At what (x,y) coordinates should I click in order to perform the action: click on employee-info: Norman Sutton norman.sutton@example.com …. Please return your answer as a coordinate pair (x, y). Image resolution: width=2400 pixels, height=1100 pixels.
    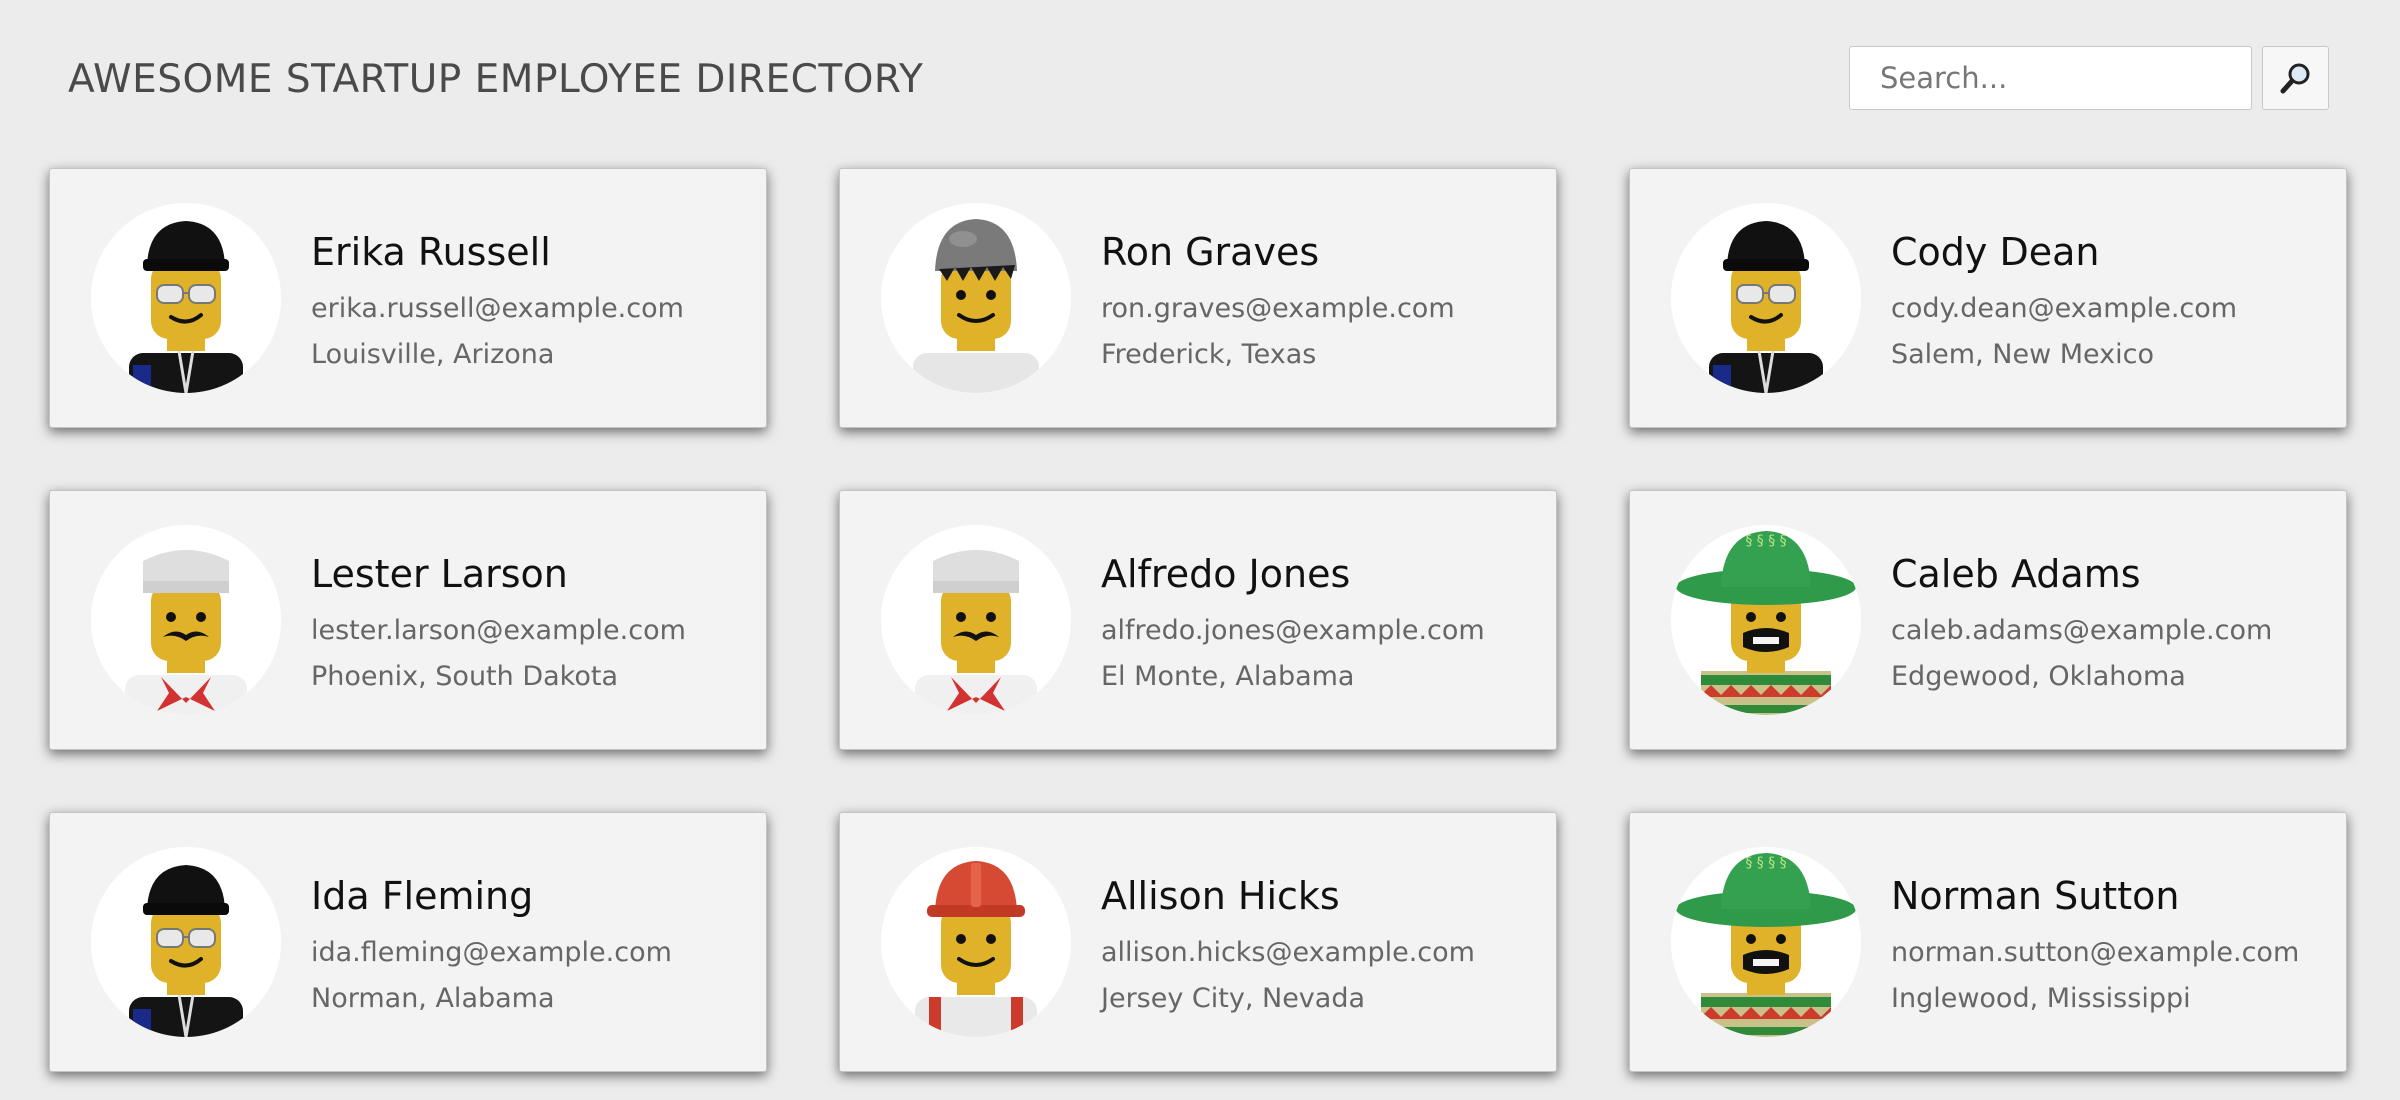
    Looking at the image, I should click on (2095, 941).